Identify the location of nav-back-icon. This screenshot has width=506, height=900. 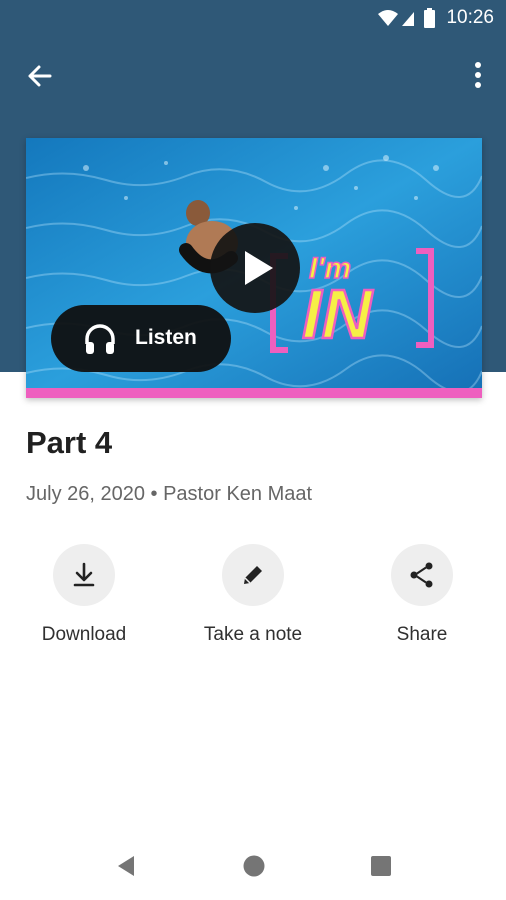
(126, 866).